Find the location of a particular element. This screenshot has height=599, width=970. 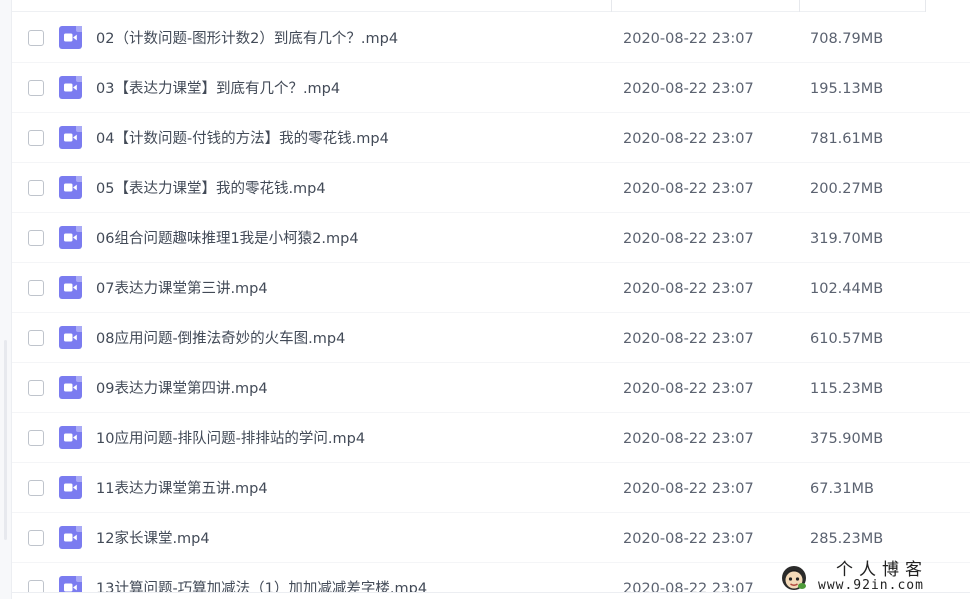

file-row: 12家长课堂.mp4 2020-08-22 23:07 285.23MB is located at coordinates (491, 538).